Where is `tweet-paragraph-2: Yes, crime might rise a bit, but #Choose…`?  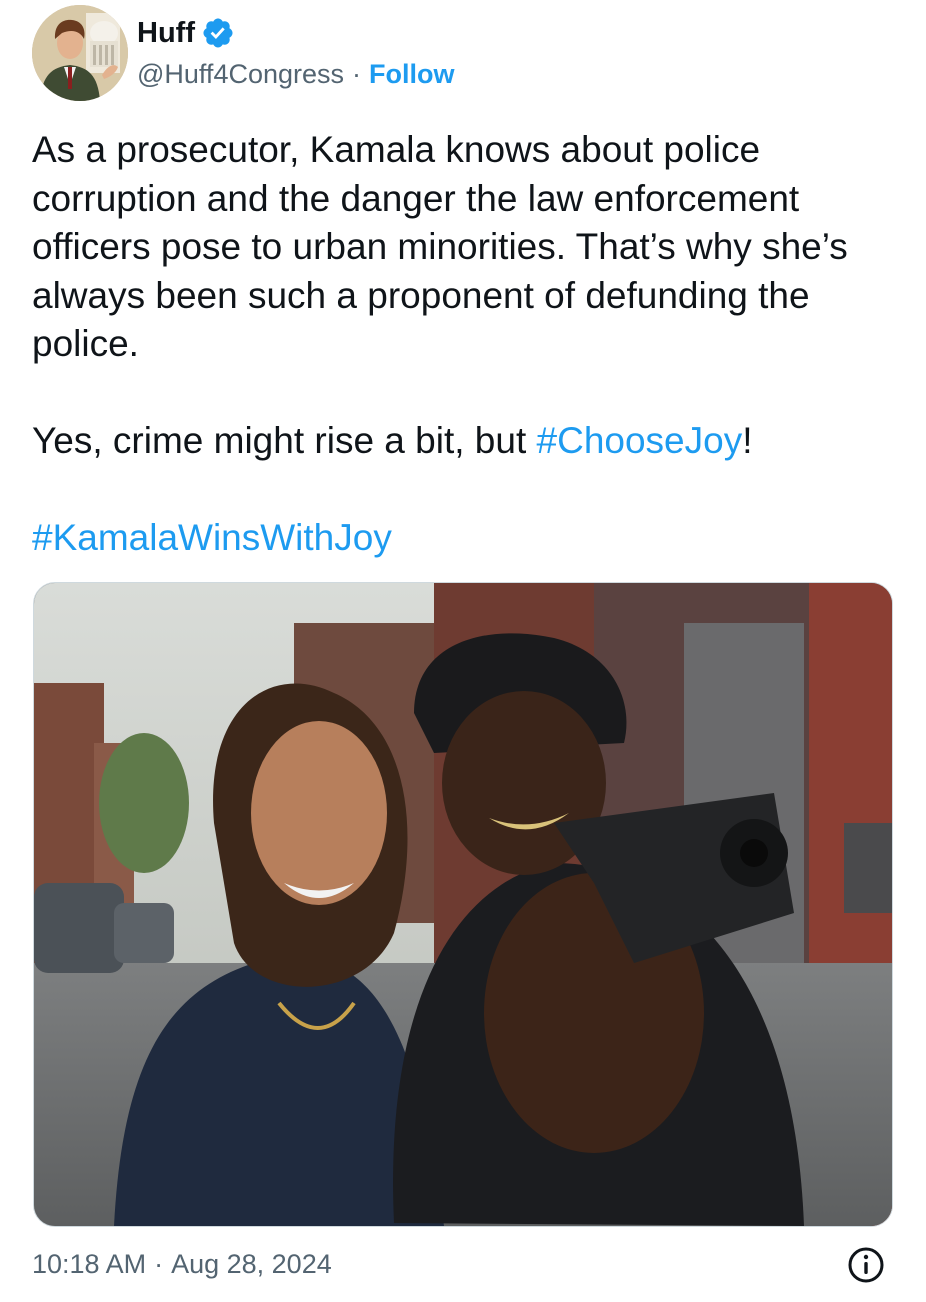
tweet-paragraph-2: Yes, crime might rise a bit, but #Choose… is located at coordinates (463, 441).